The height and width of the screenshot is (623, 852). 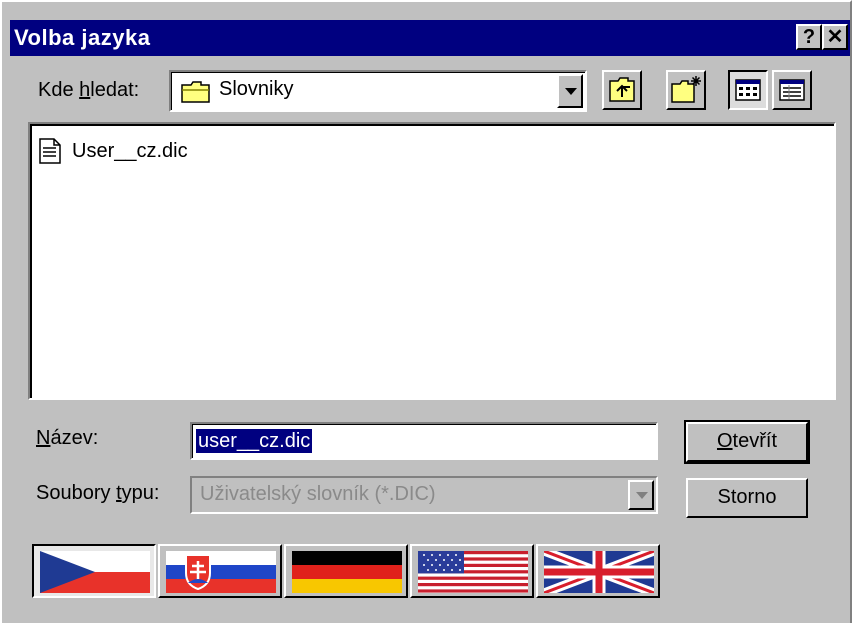 I want to click on german-flag-icon, so click(x=347, y=572).